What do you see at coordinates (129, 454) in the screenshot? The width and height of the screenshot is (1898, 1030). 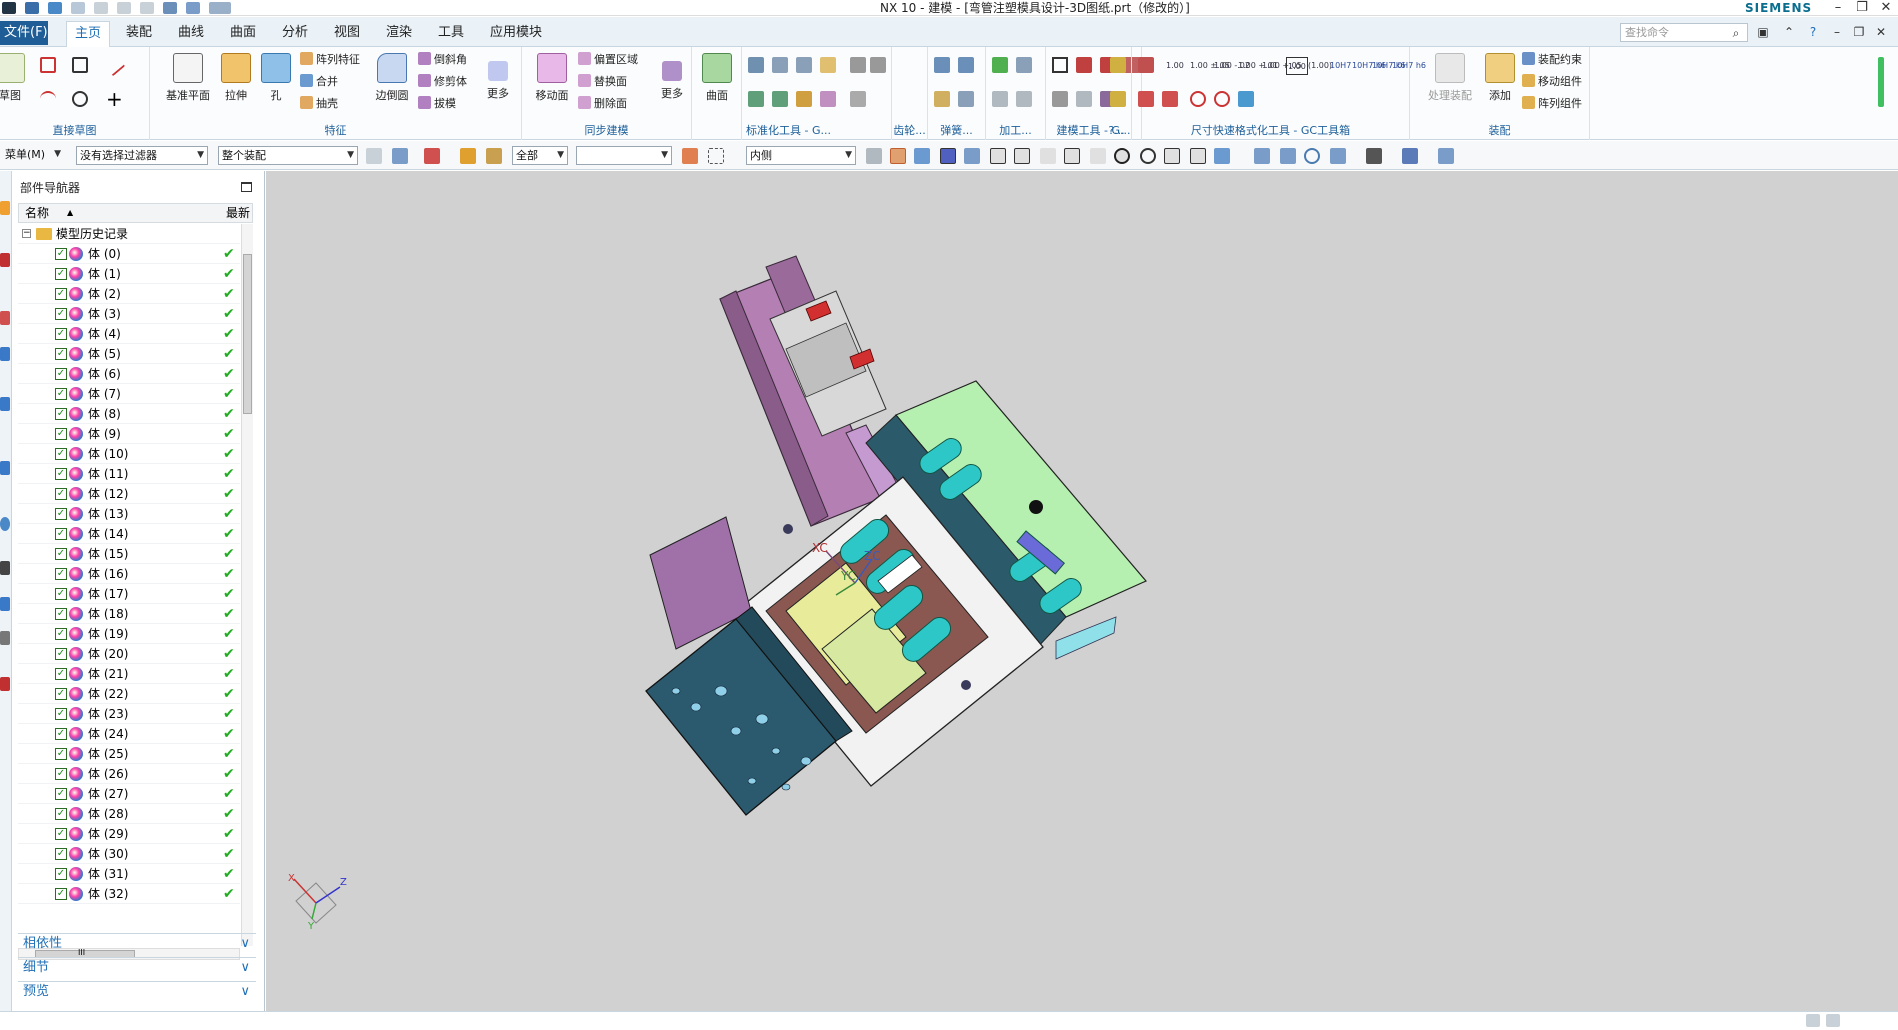 I see `tree-row: ✓ 体 (10) ✔` at bounding box center [129, 454].